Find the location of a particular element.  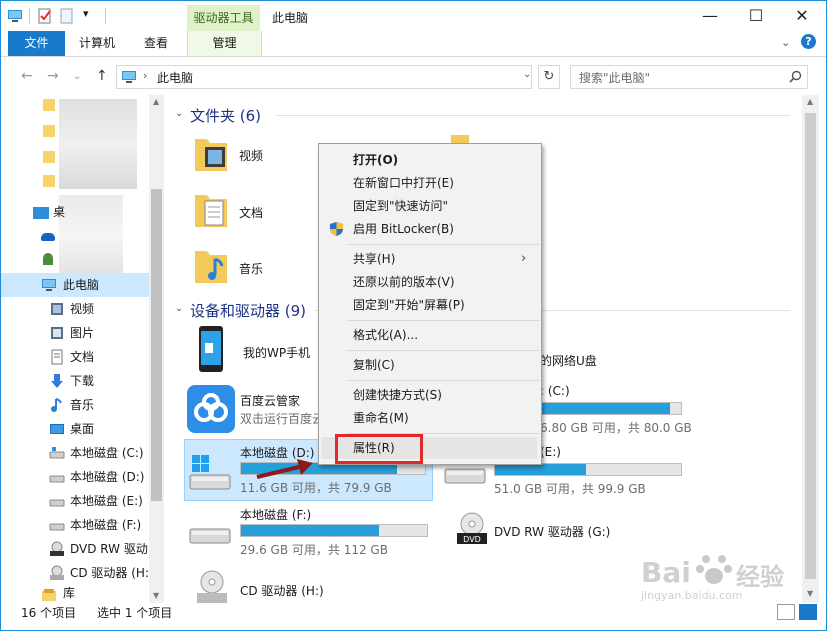

nav-scrollbar: ▲ ▼ is located at coordinates (156, 349).